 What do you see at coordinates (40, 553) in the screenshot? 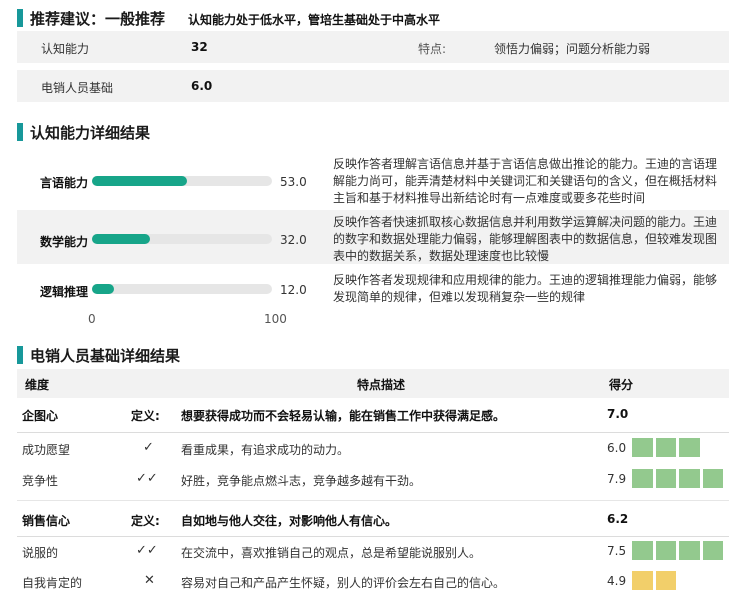
I see `trait-name: 说服的` at bounding box center [40, 553].